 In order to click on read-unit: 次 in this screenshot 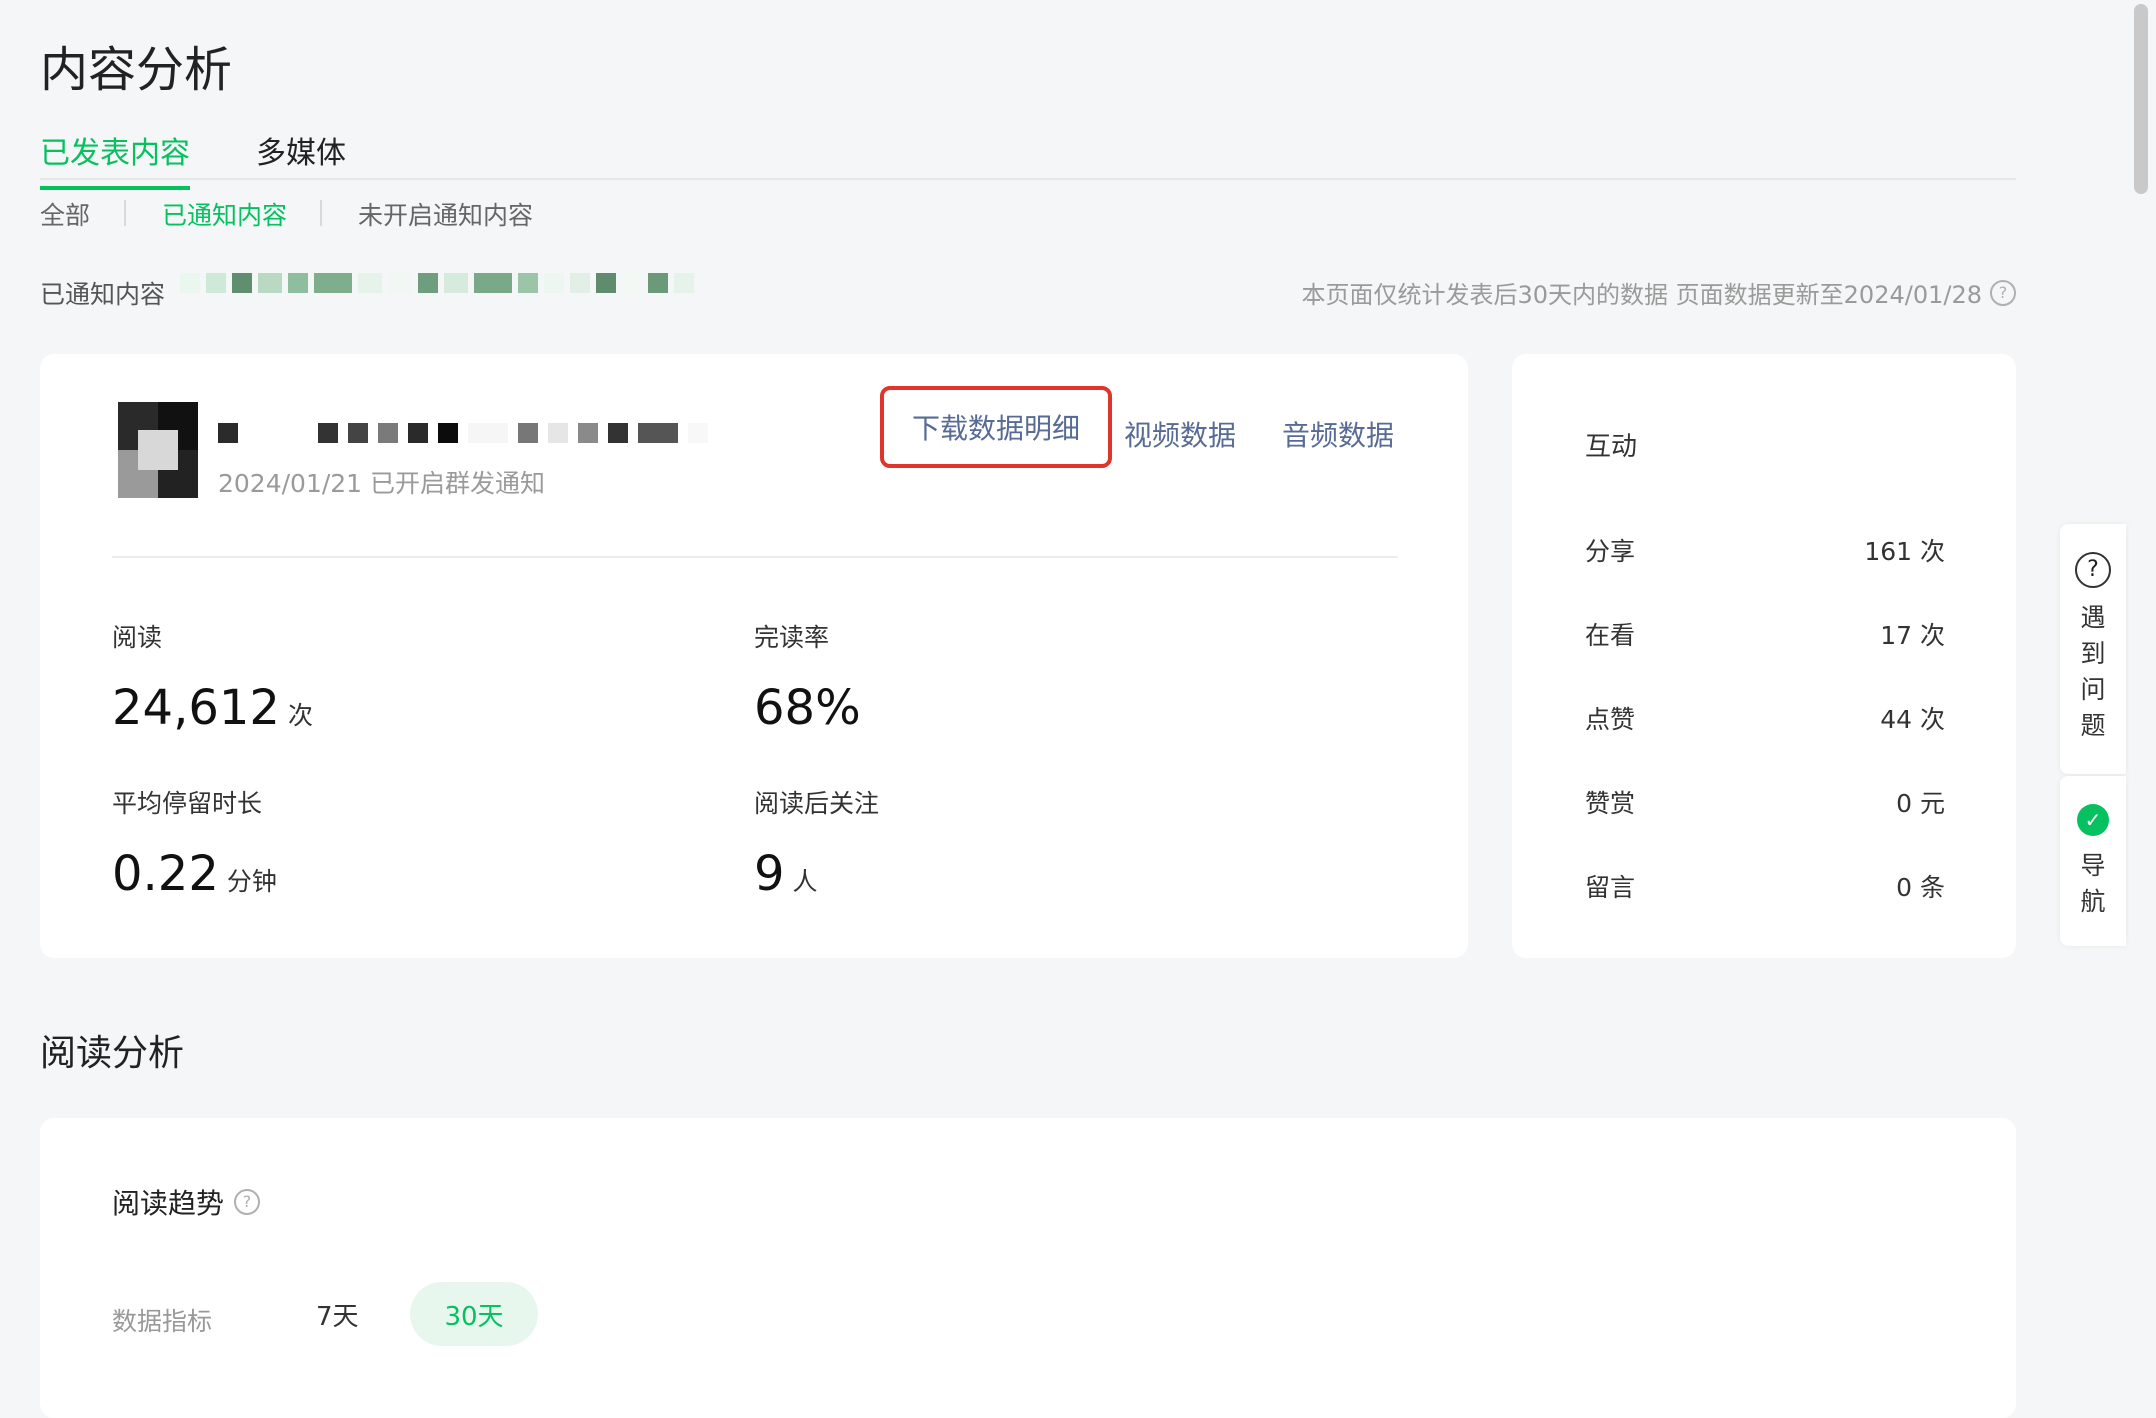, I will do `click(300, 715)`.